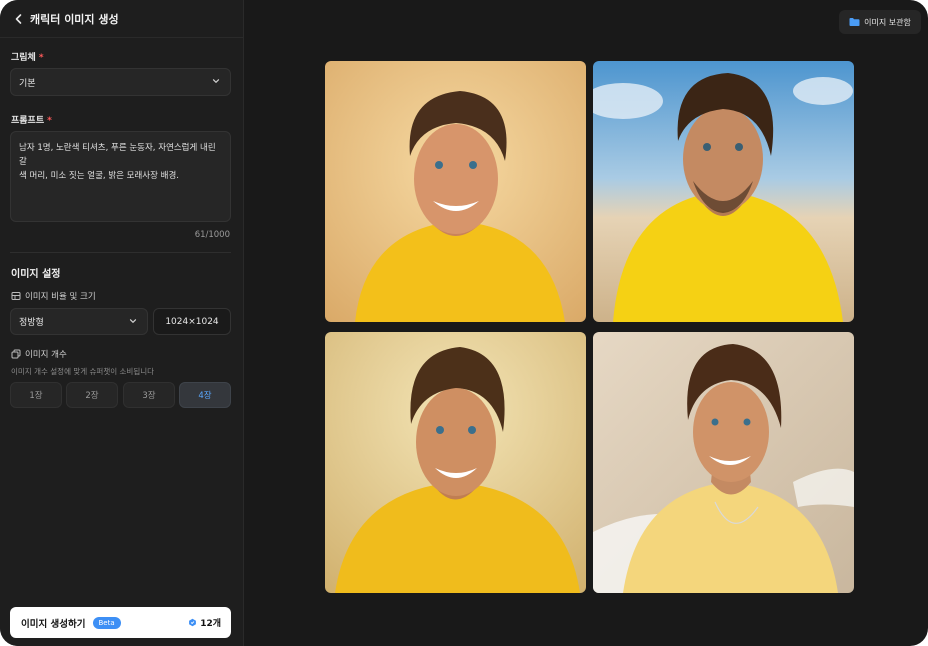 This screenshot has height=646, width=928. I want to click on generate-image-button: 이미지 생성하기 Beta 12개, so click(120, 622).